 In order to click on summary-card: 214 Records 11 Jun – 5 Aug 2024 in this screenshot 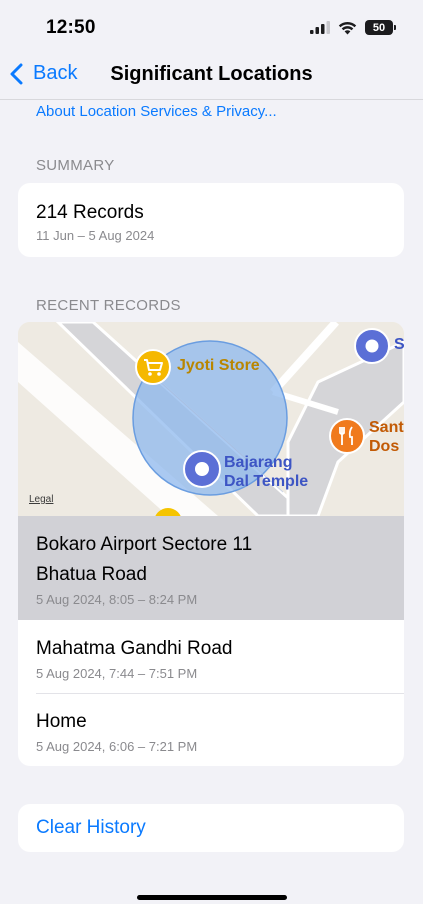, I will do `click(211, 220)`.